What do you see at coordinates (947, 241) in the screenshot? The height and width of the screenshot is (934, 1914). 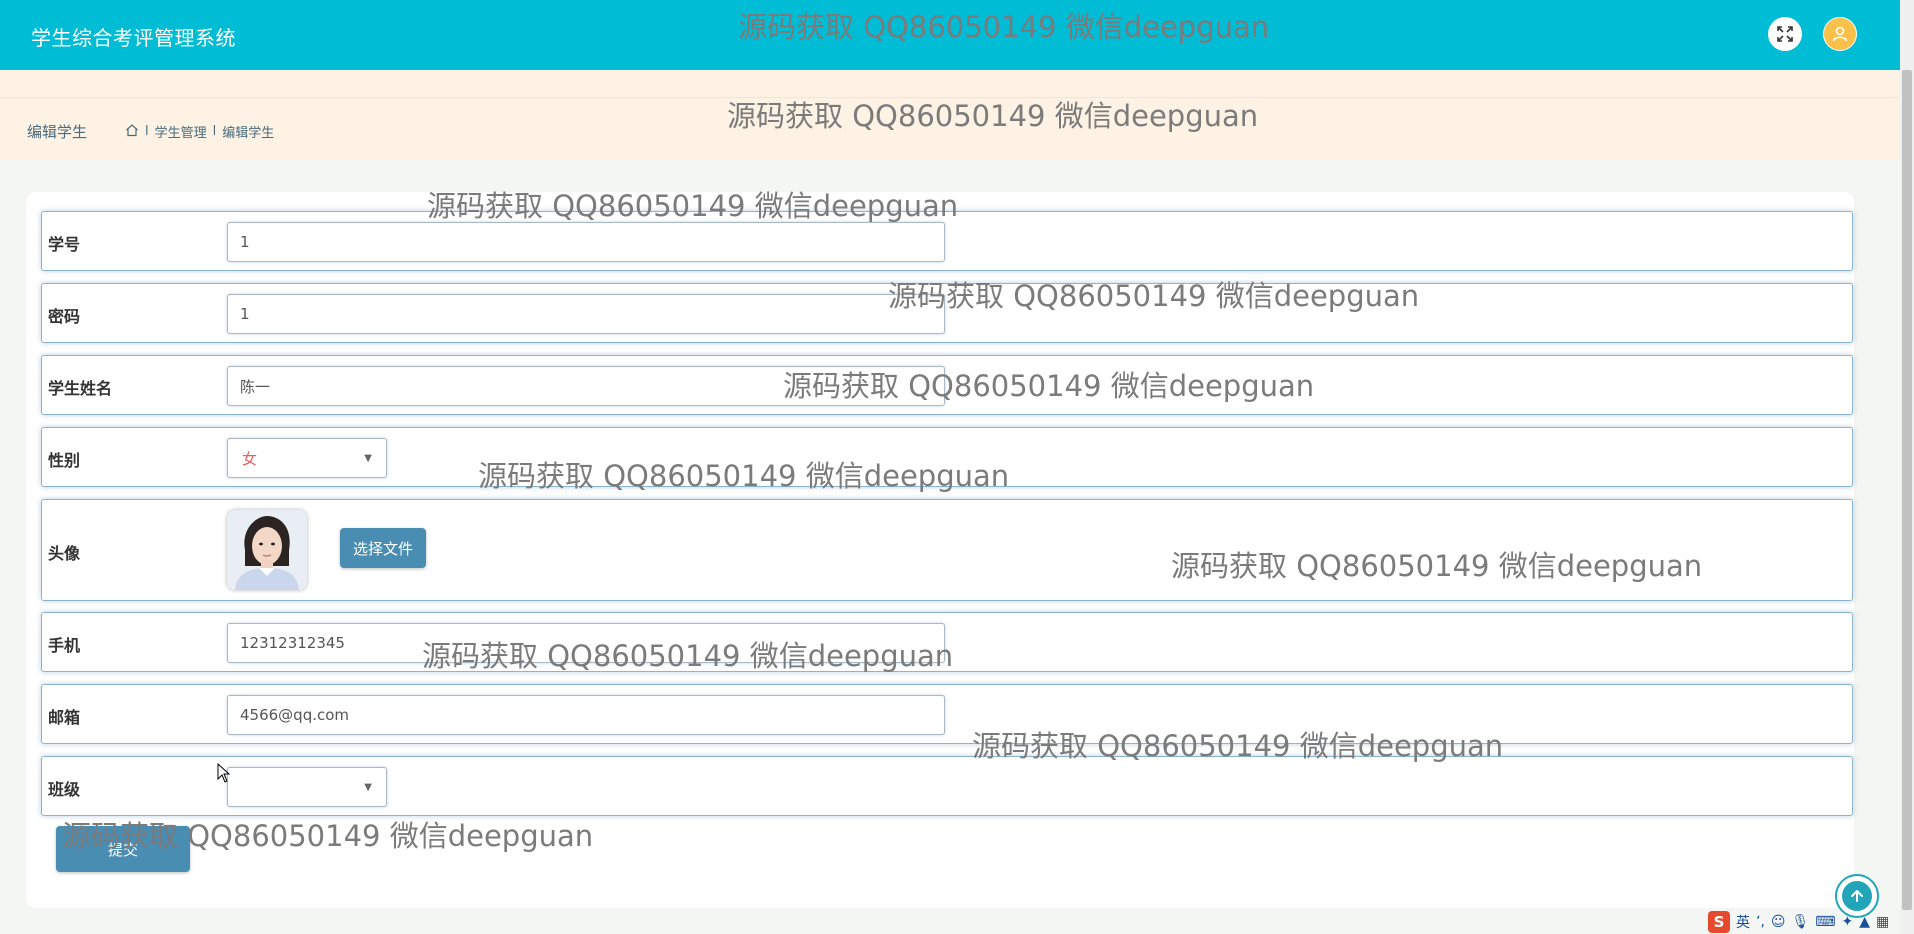 I see `form-row-student-id: 学号 1` at bounding box center [947, 241].